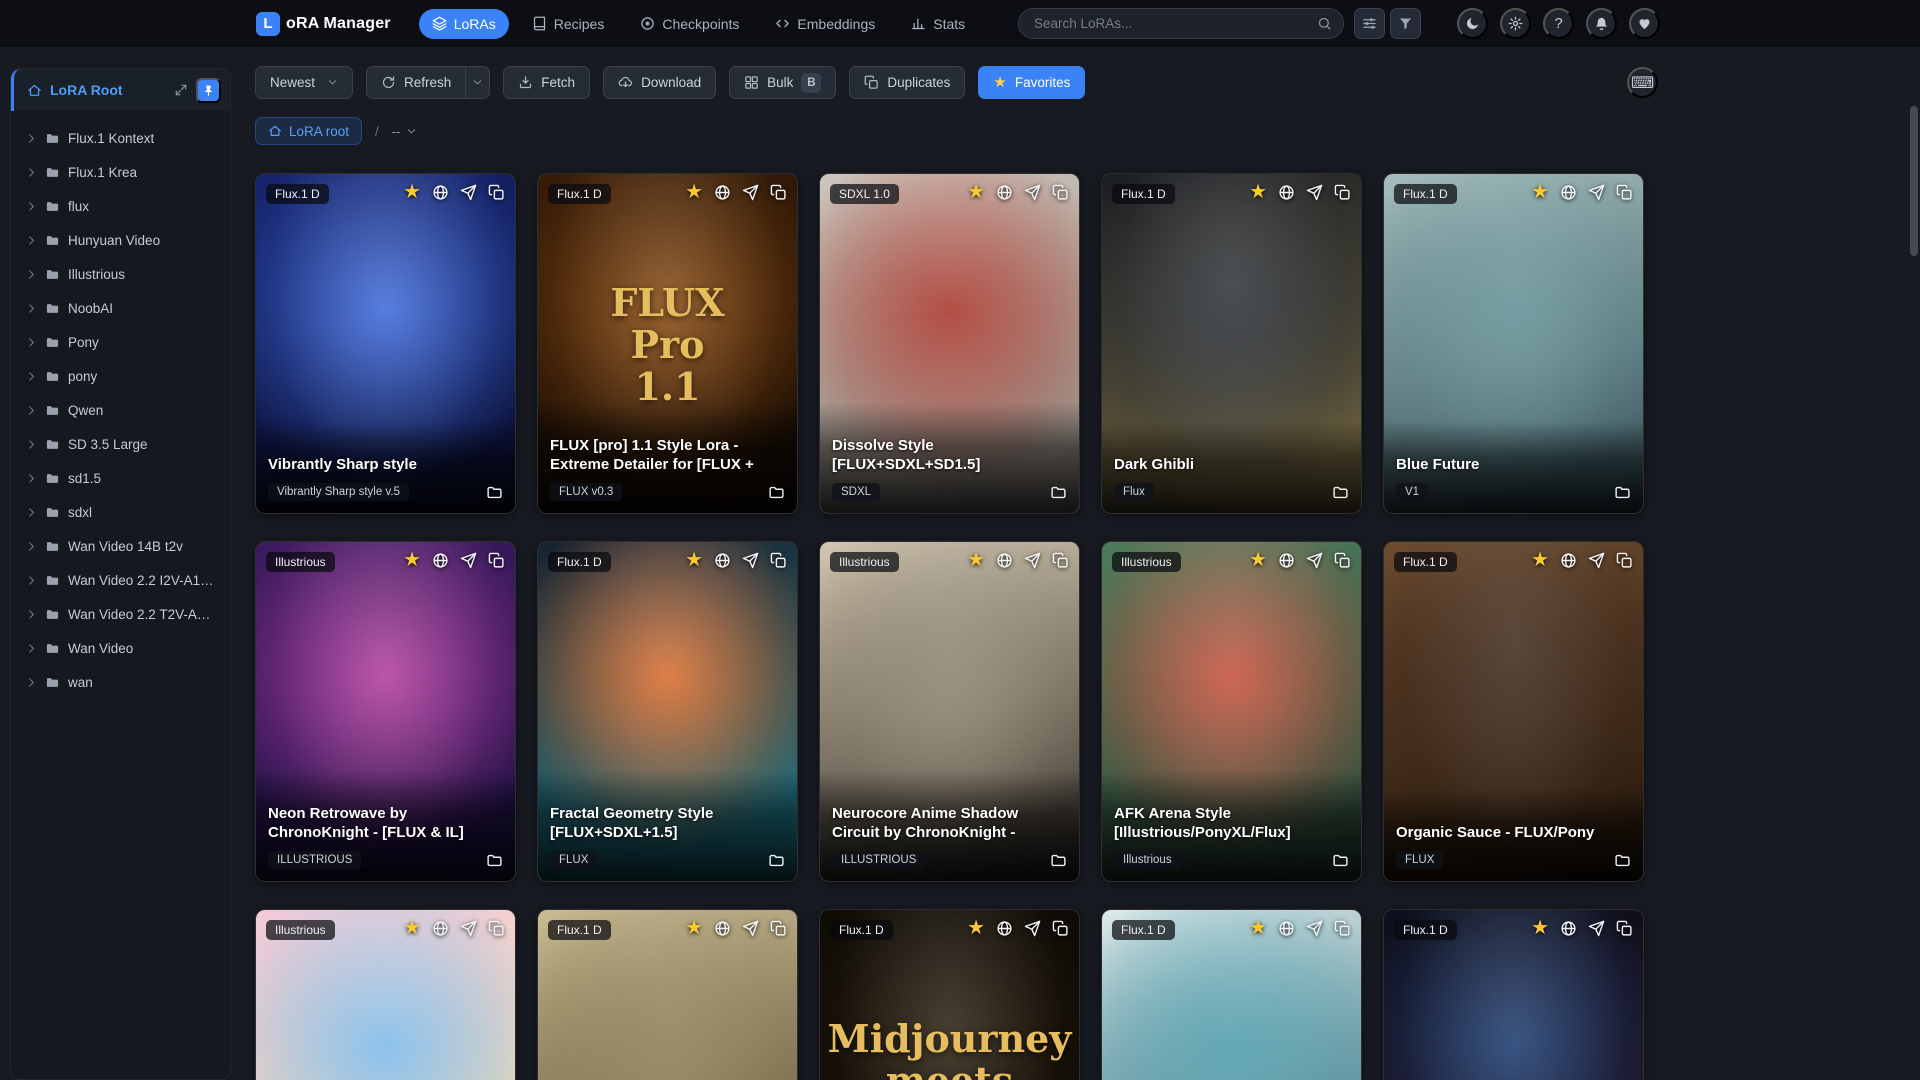 The height and width of the screenshot is (1080, 1920). I want to click on bulk-button: Bulk B, so click(783, 82).